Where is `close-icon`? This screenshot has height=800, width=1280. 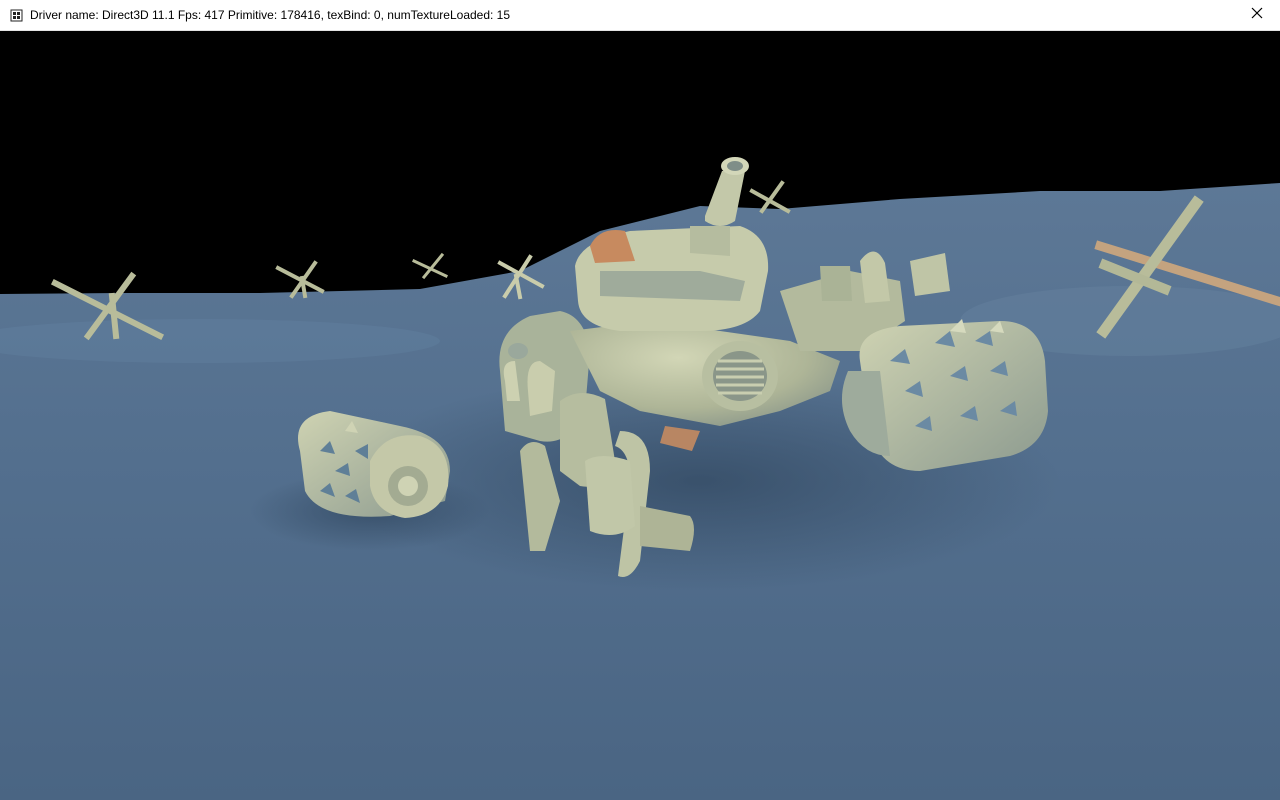 close-icon is located at coordinates (1257, 15).